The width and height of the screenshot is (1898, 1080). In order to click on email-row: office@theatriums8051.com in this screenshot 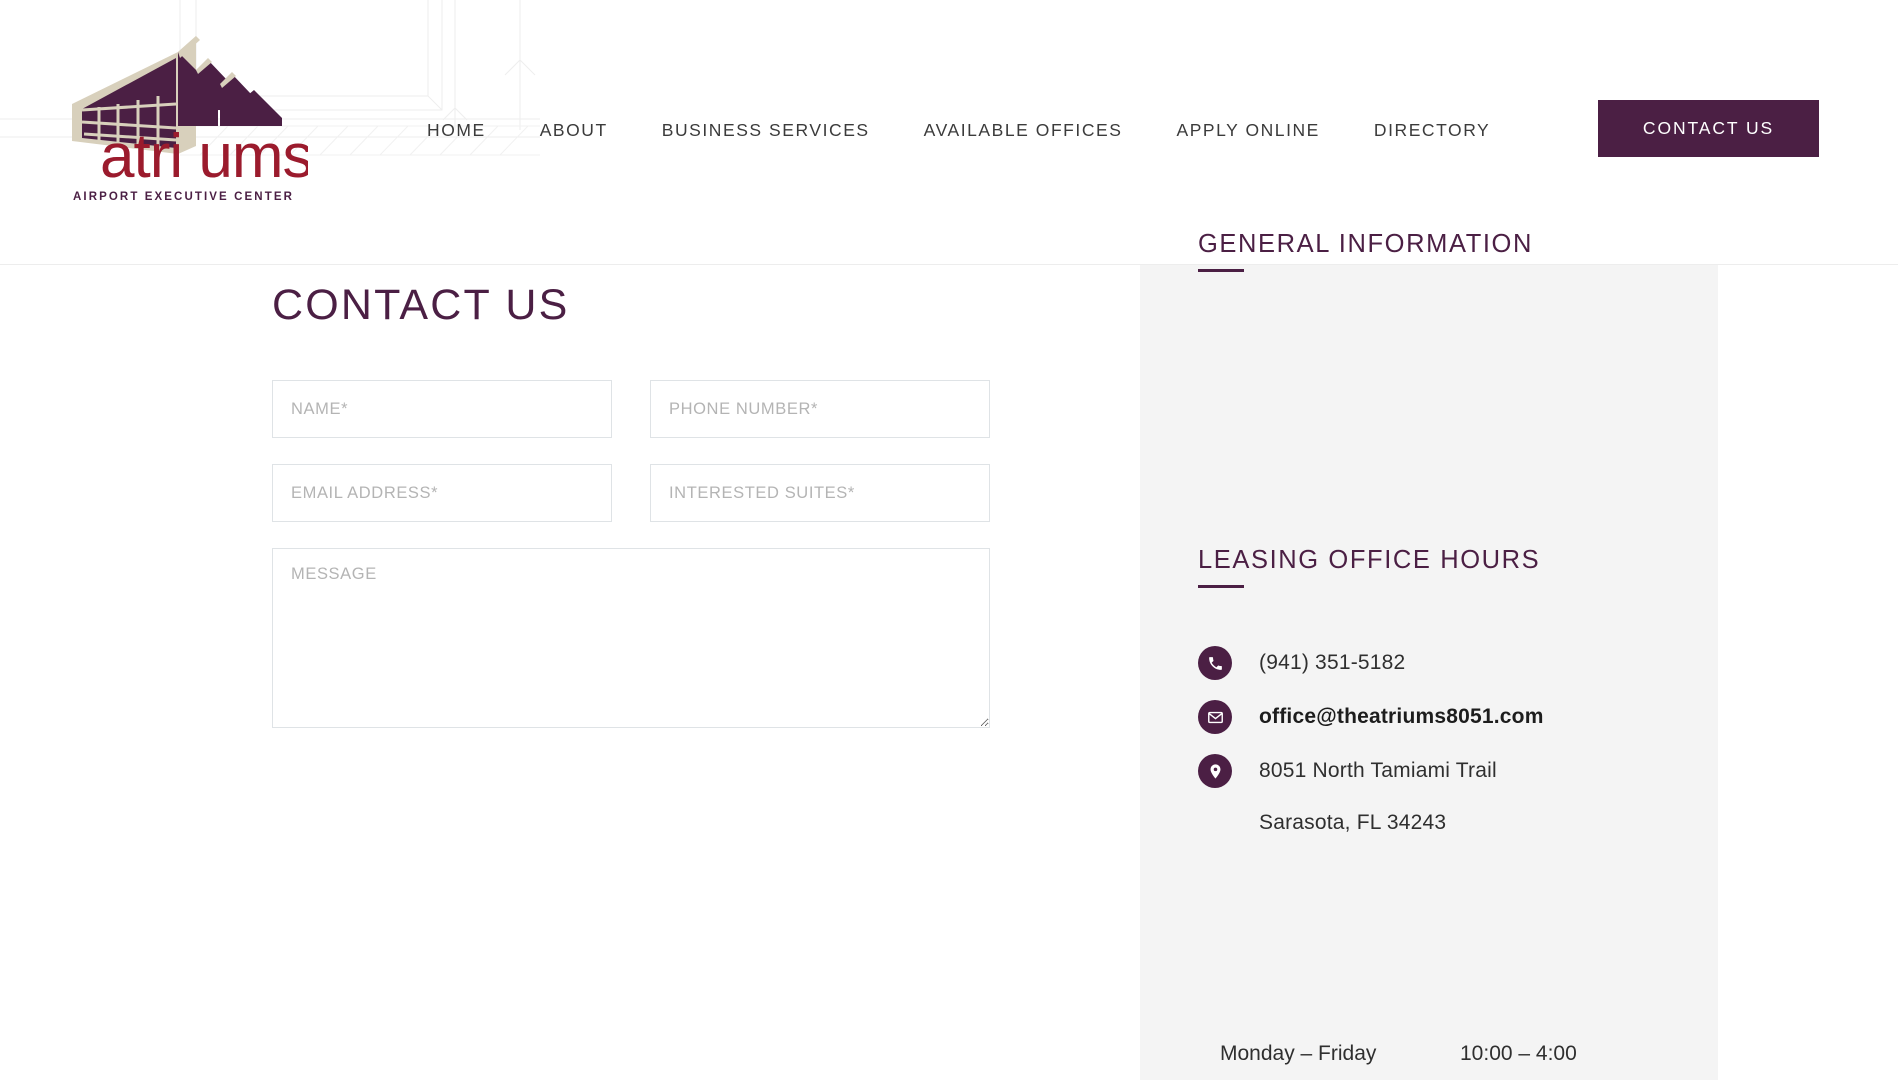, I will do `click(1371, 717)`.